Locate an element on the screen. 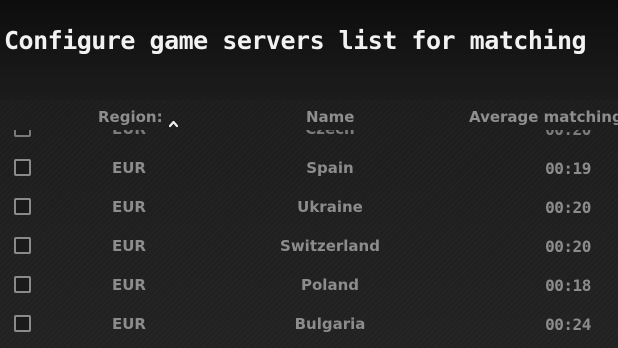  table-row: EUR Switzerland 00:20 is located at coordinates (309, 246).